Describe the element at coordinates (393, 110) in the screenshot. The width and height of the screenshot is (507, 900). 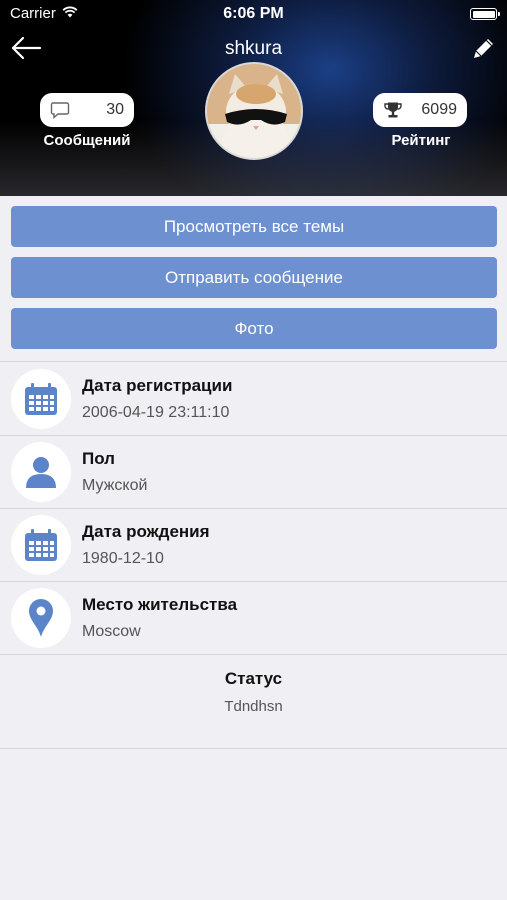
I see `trophy-icon` at that location.